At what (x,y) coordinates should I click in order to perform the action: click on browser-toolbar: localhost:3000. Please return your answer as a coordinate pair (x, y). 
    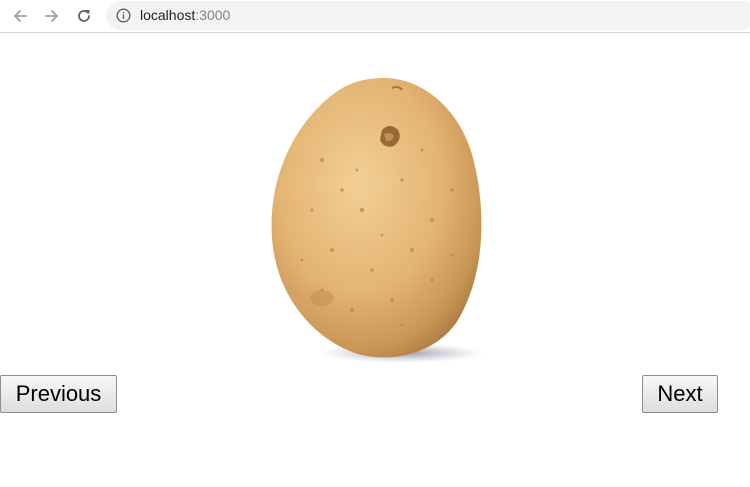
    Looking at the image, I should click on (375, 16).